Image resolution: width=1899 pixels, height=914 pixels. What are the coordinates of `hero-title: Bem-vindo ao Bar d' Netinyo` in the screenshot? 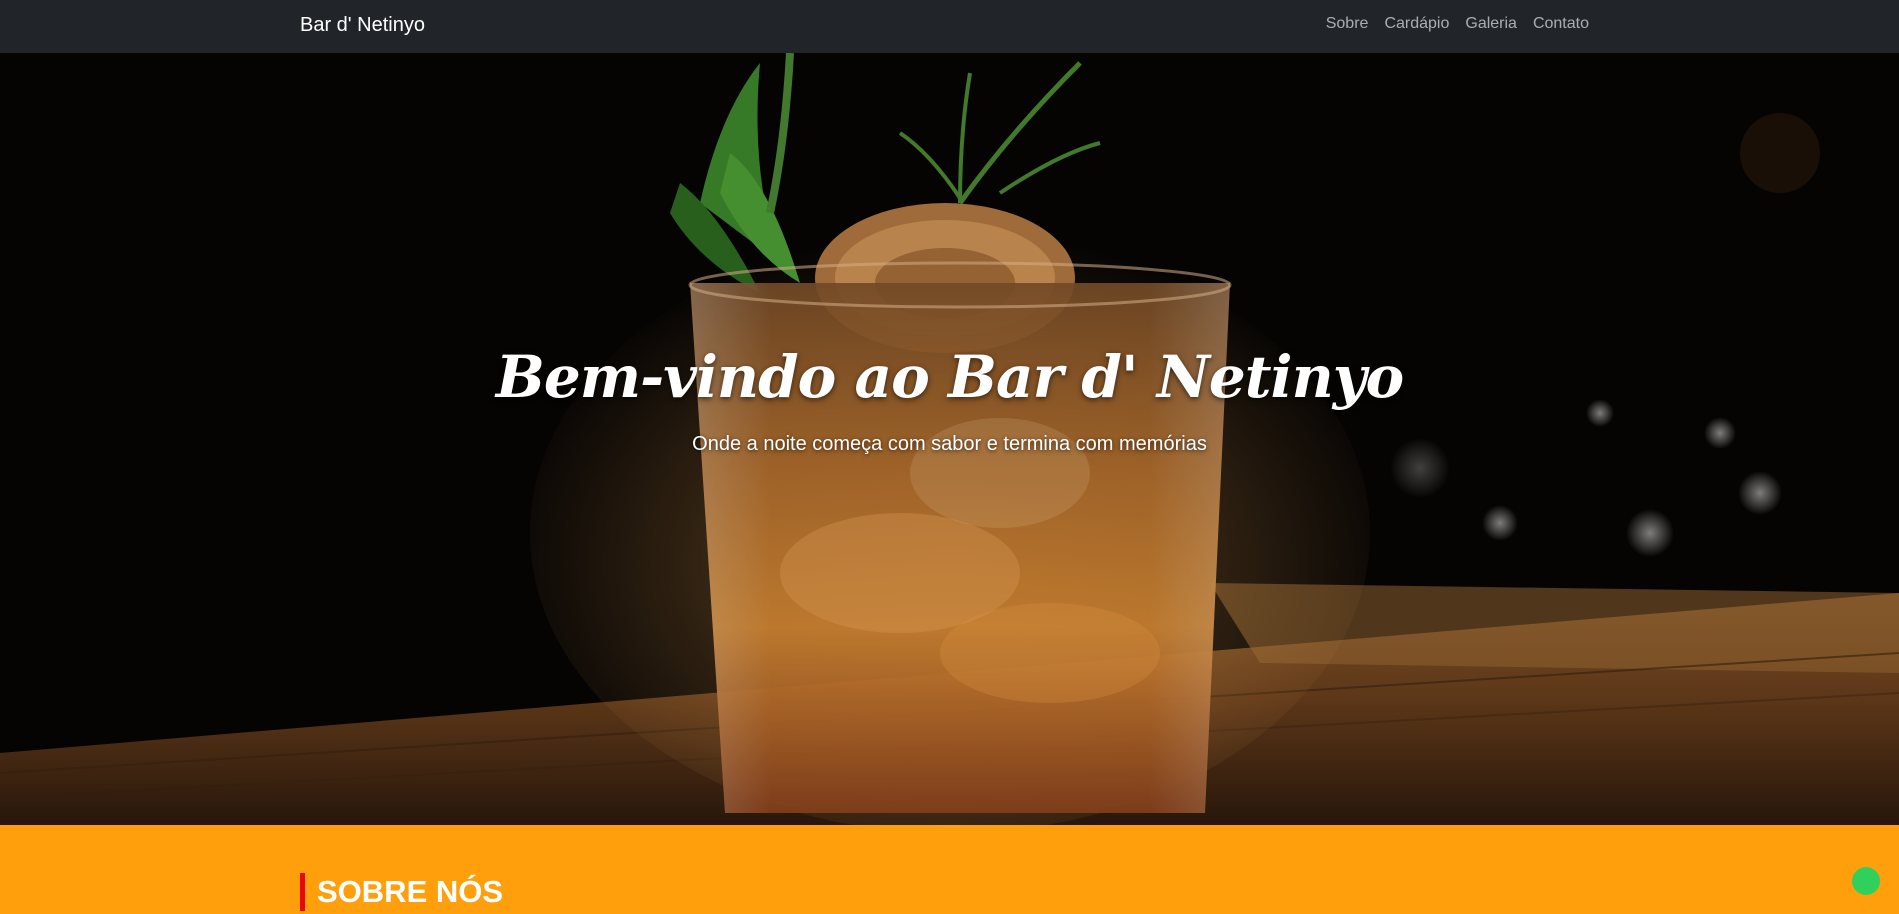 It's located at (949, 377).